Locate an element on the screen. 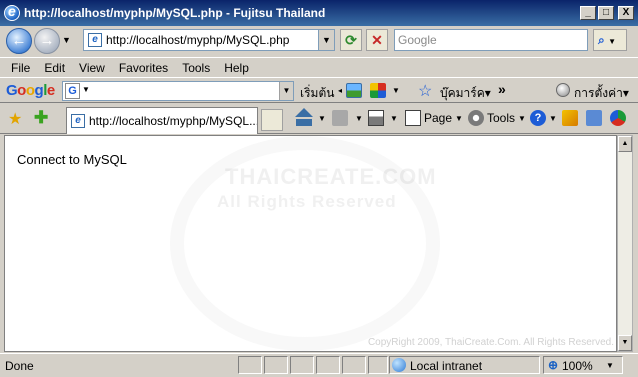  page-dropdown-icon: ▼ is located at coordinates (459, 118).